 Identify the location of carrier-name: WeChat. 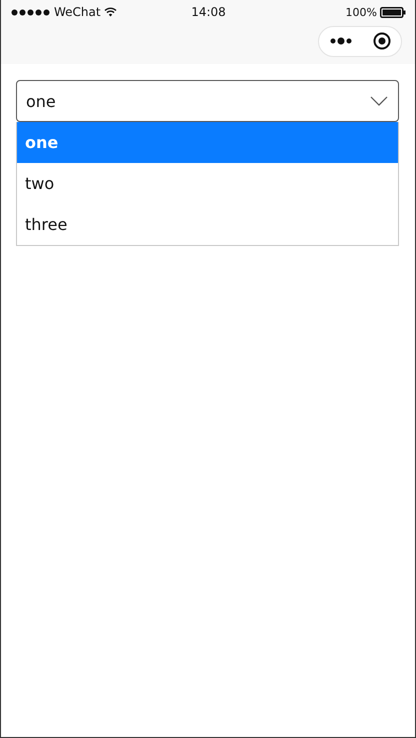
(77, 12).